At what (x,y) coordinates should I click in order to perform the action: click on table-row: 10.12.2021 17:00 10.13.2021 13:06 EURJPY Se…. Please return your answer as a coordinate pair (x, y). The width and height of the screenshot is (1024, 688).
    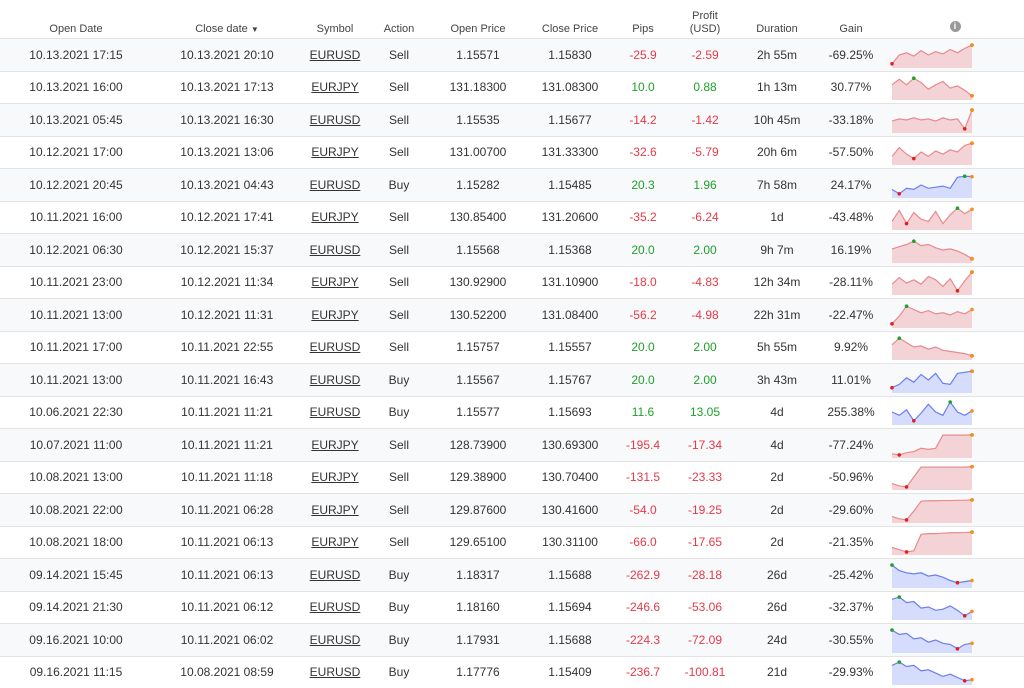
    Looking at the image, I should click on (512, 152).